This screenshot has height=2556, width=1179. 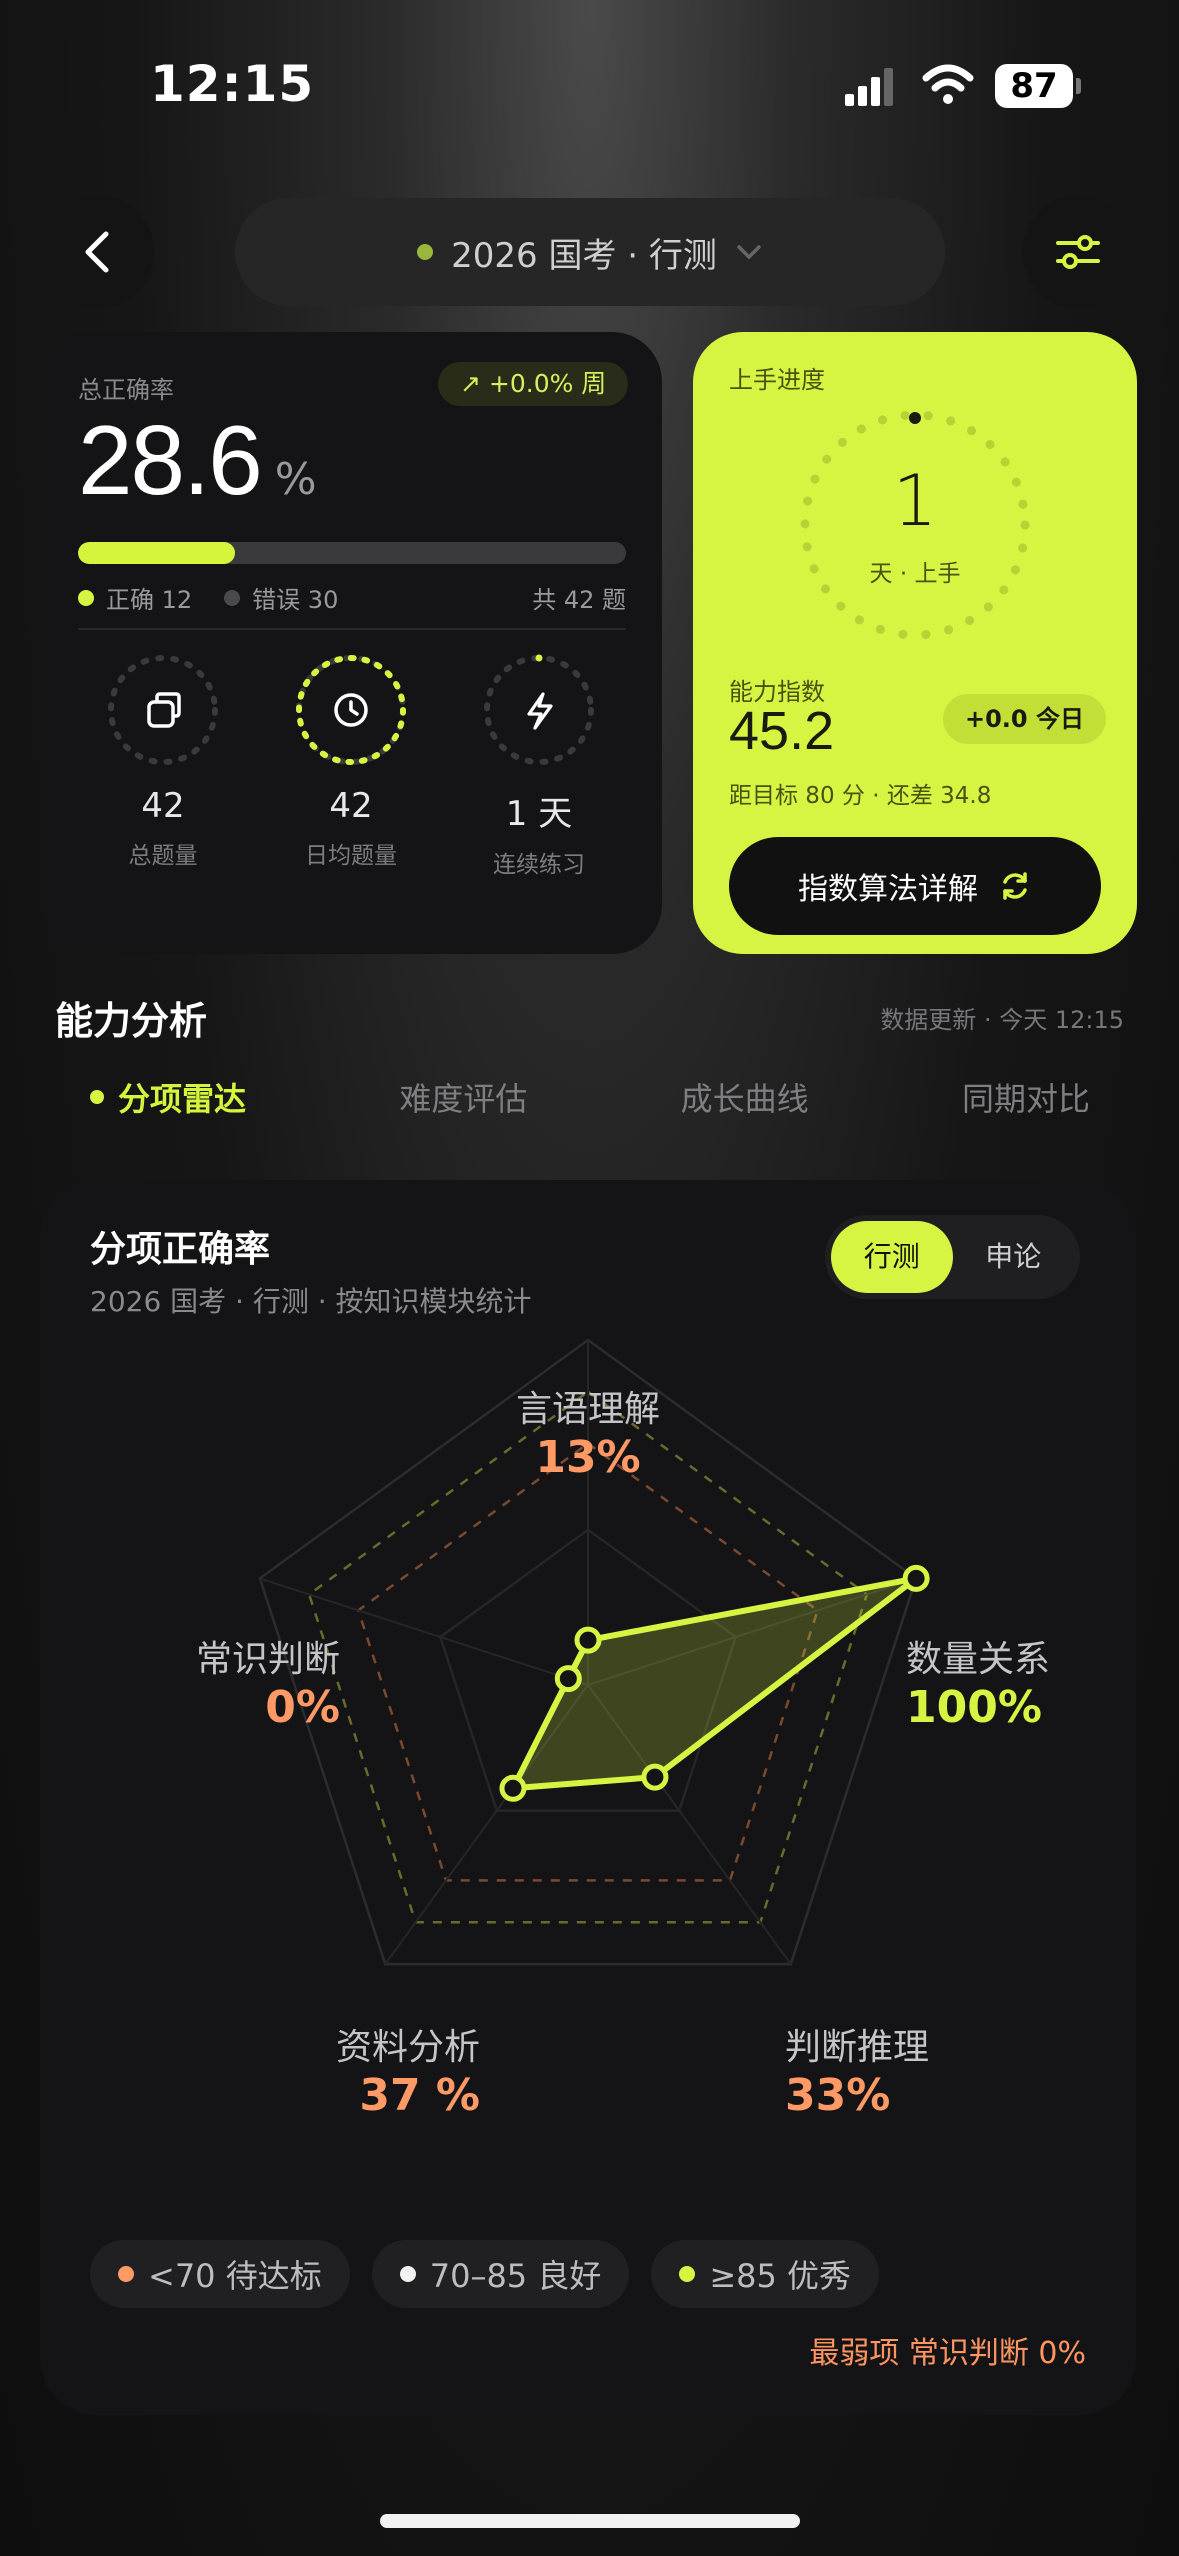 I want to click on algorithm-detail-button: 指数算法详解, so click(x=915, y=886).